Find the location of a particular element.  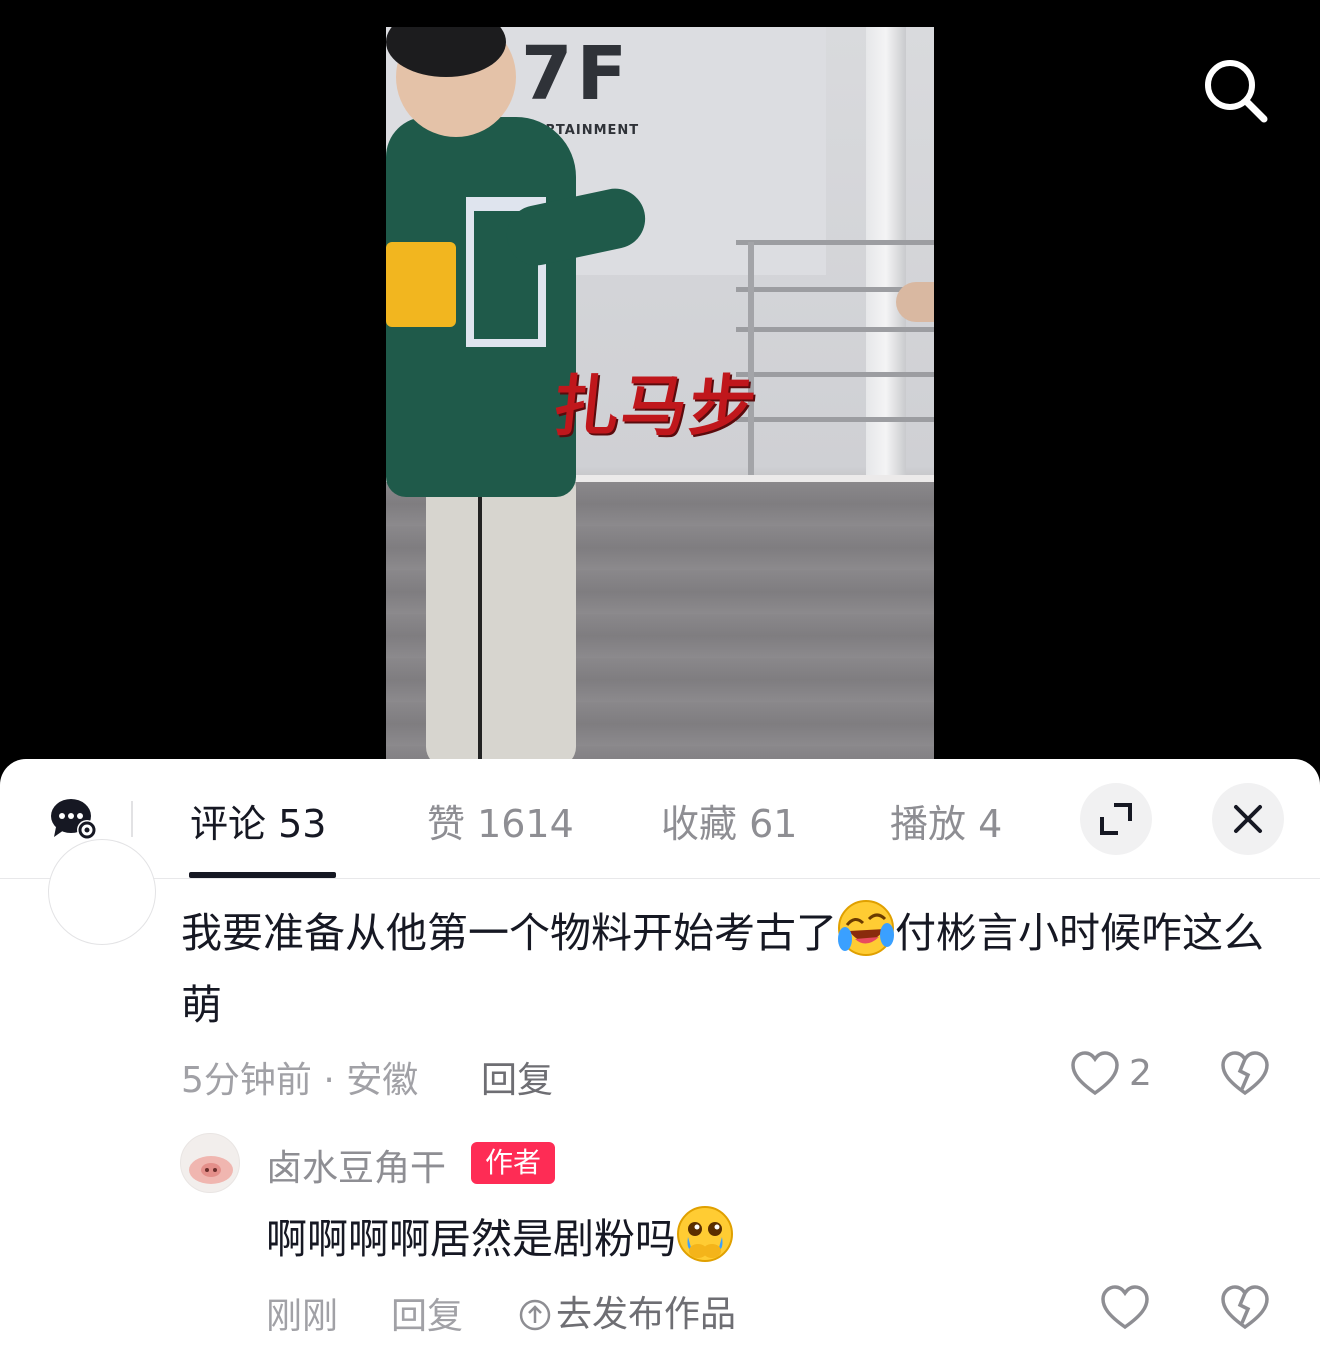

tab-likes: 赞 1614 is located at coordinates (500, 820).